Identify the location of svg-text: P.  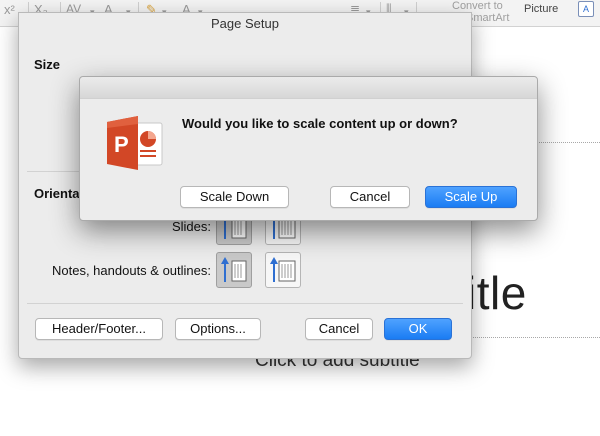
(121, 144).